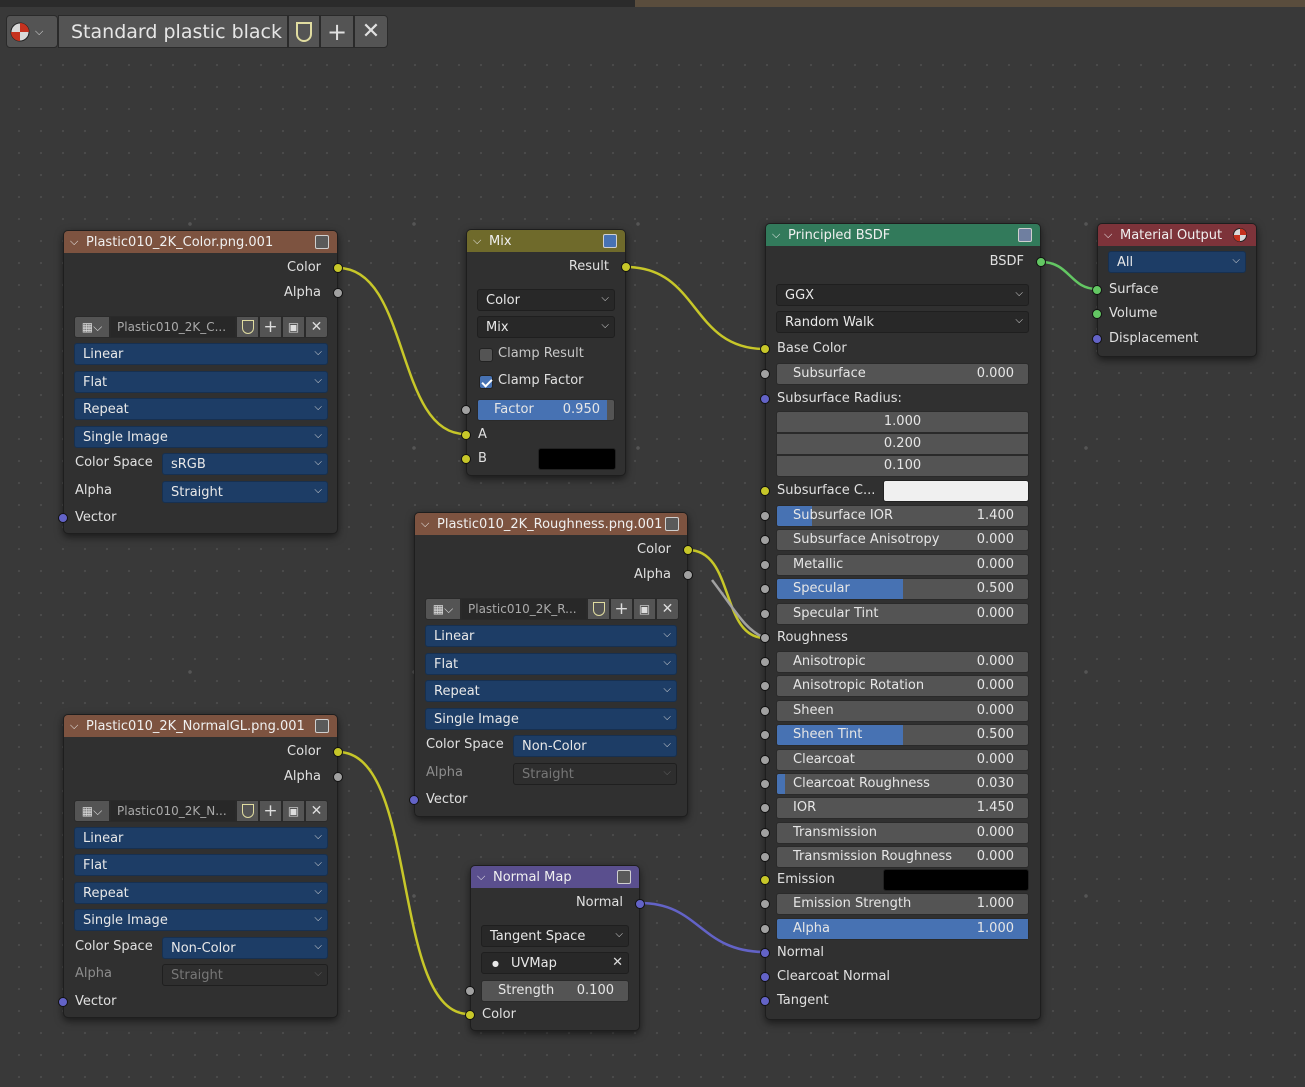 Image resolution: width=1305 pixels, height=1087 pixels. Describe the element at coordinates (765, 977) in the screenshot. I see `input-clearcoat-normal-socket` at that location.